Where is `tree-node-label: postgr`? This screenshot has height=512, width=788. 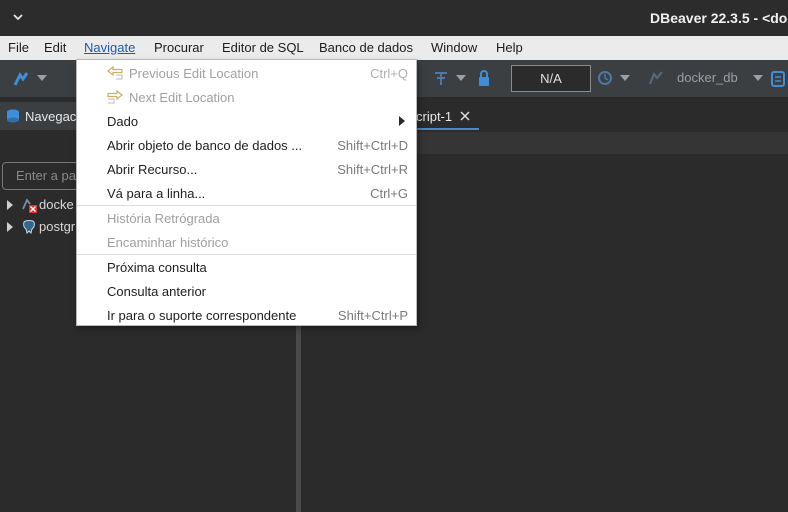
tree-node-label: postgr is located at coordinates (57, 226).